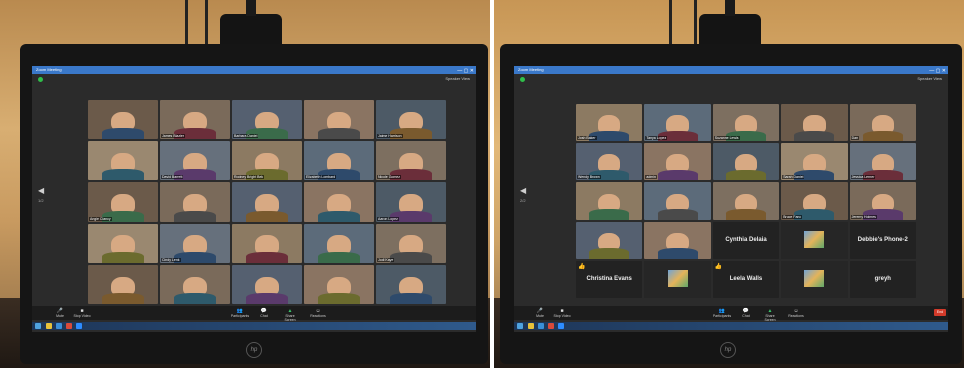 The image size is (964, 368). Describe the element at coordinates (882, 279) in the screenshot. I see `participant-video-tile: greyh` at that location.